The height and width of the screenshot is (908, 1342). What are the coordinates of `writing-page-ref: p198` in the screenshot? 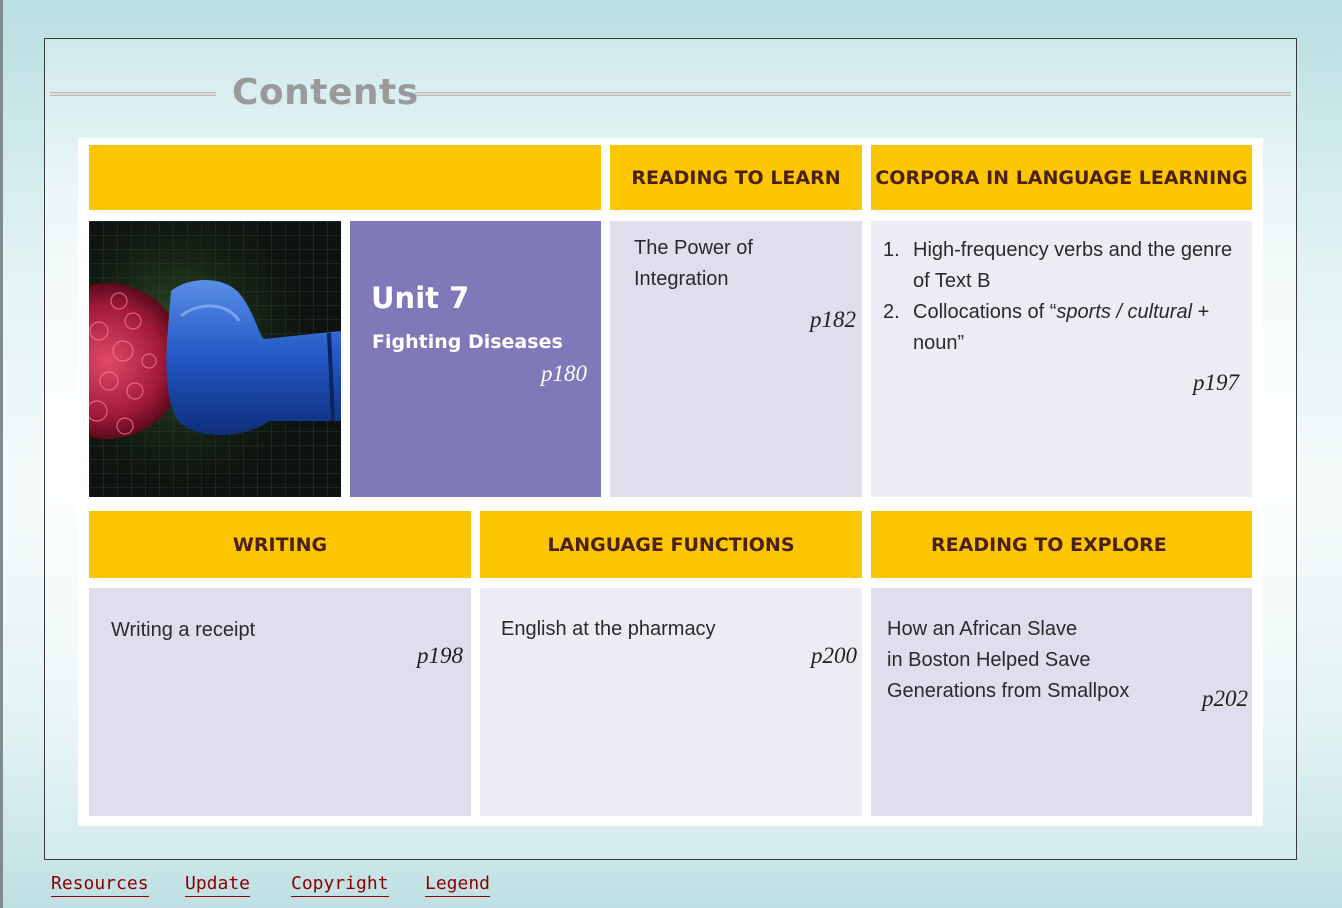 It's located at (440, 656).